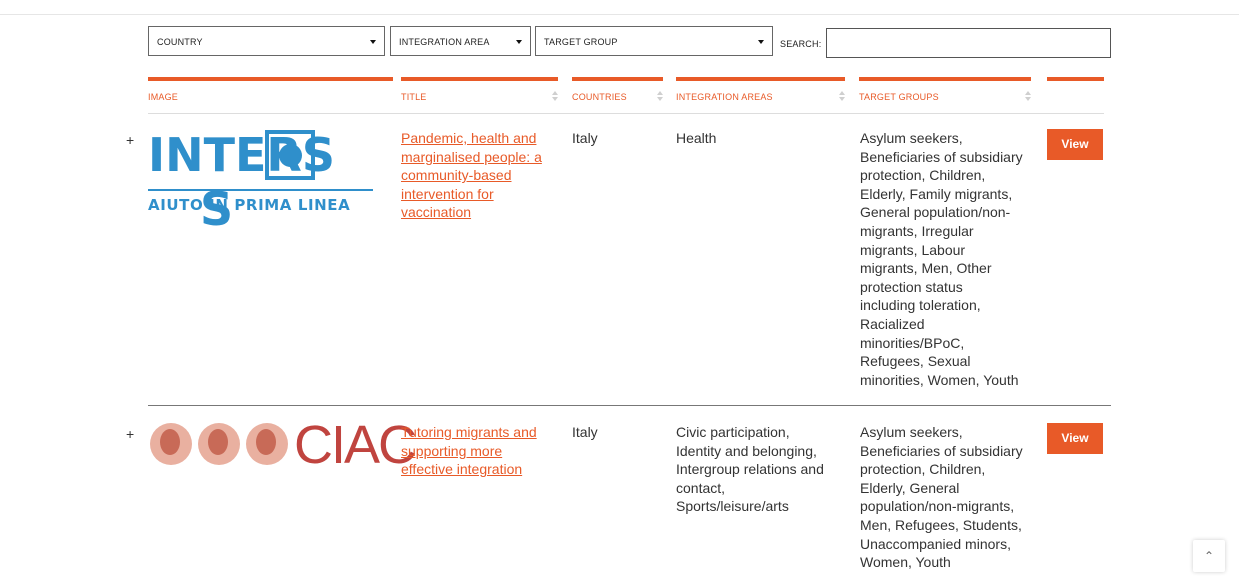 The height and width of the screenshot is (578, 1239). I want to click on column-header-label: COUNTRIES, so click(599, 97).